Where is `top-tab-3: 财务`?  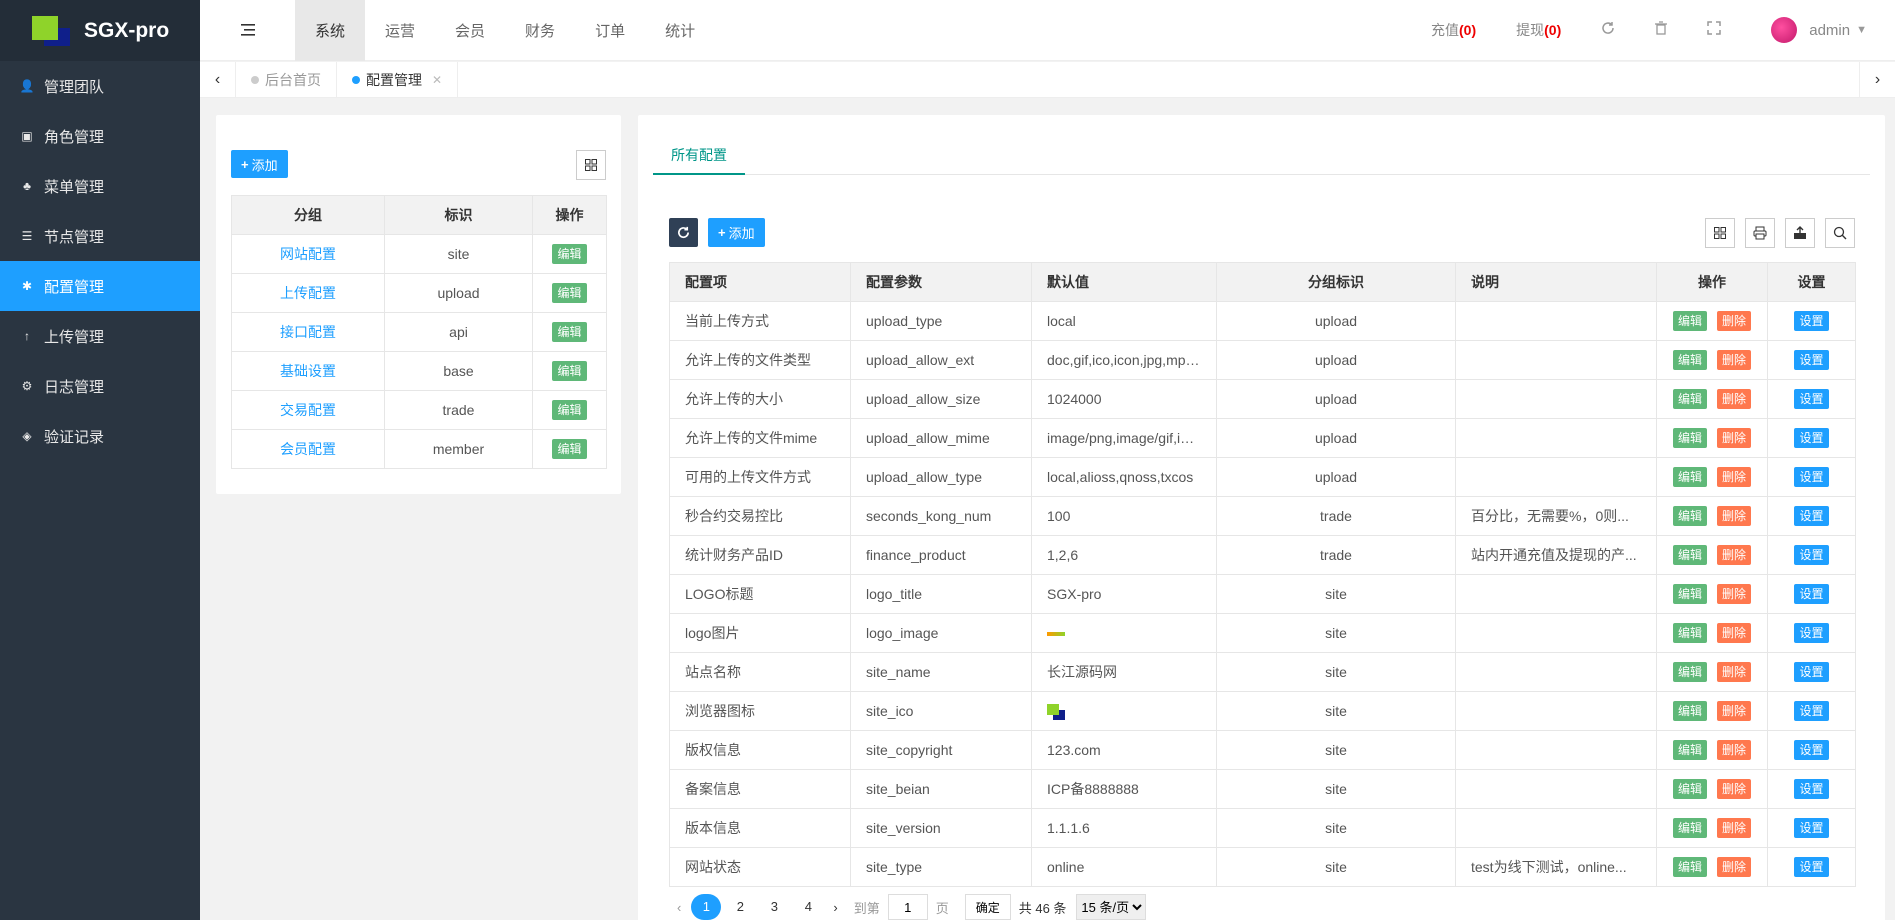
top-tab-3: 财务 is located at coordinates (540, 30).